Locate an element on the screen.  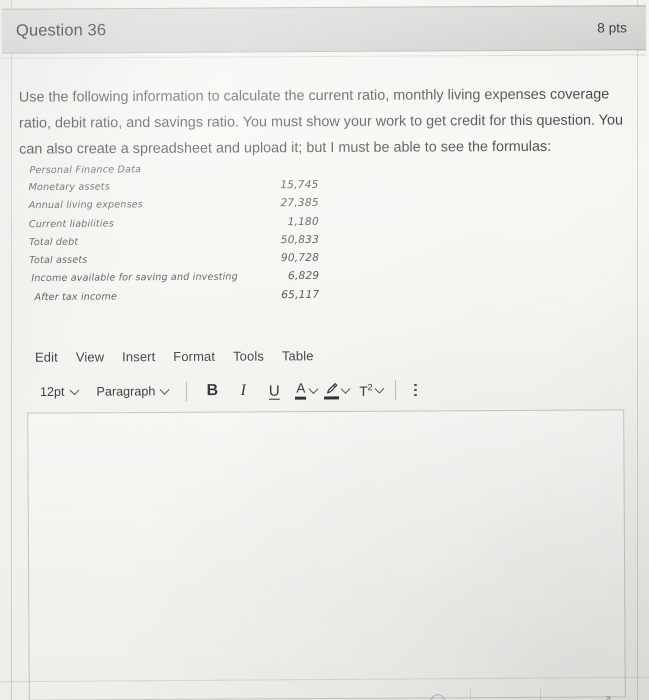
highlighter-pen-icon is located at coordinates (331, 390).